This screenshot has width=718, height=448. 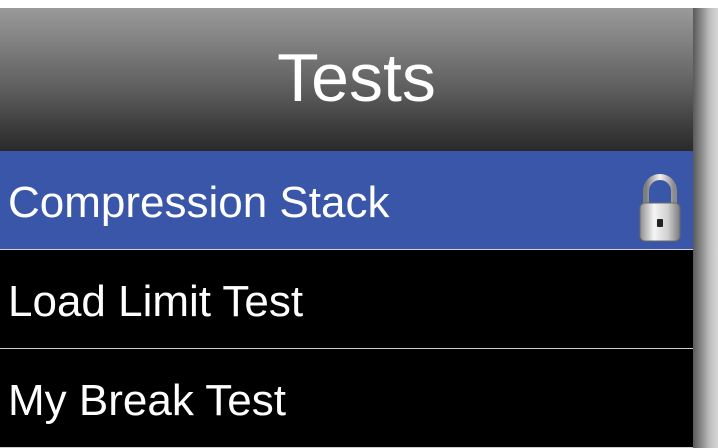 What do you see at coordinates (147, 400) in the screenshot?
I see `list-item-label: My Break Test` at bounding box center [147, 400].